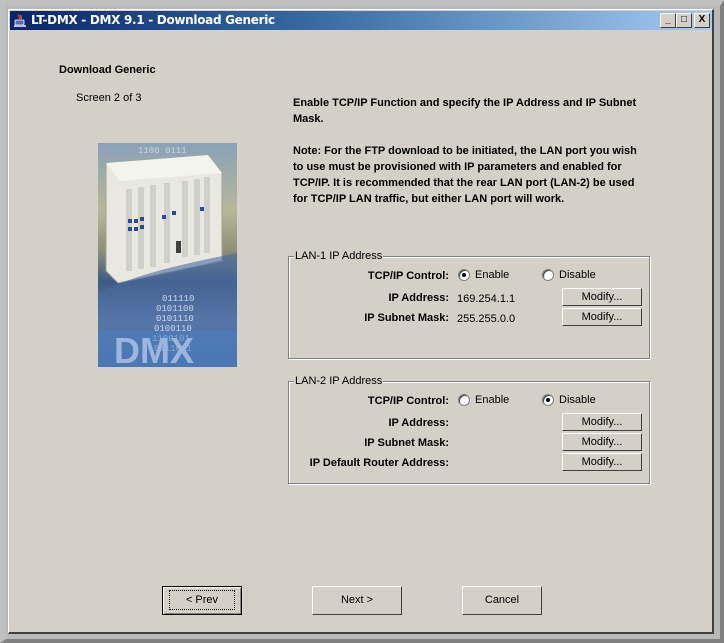 Image resolution: width=724 pixels, height=643 pixels. I want to click on lan1-enable-label: Enable, so click(492, 275).